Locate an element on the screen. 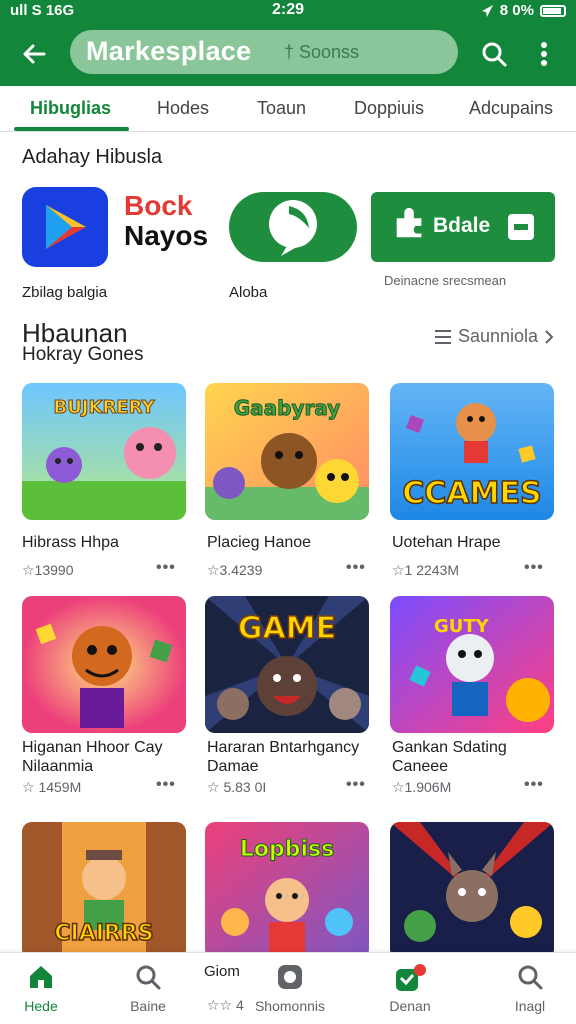 The height and width of the screenshot is (1024, 576). search-placeholder: † Soonss is located at coordinates (322, 52).